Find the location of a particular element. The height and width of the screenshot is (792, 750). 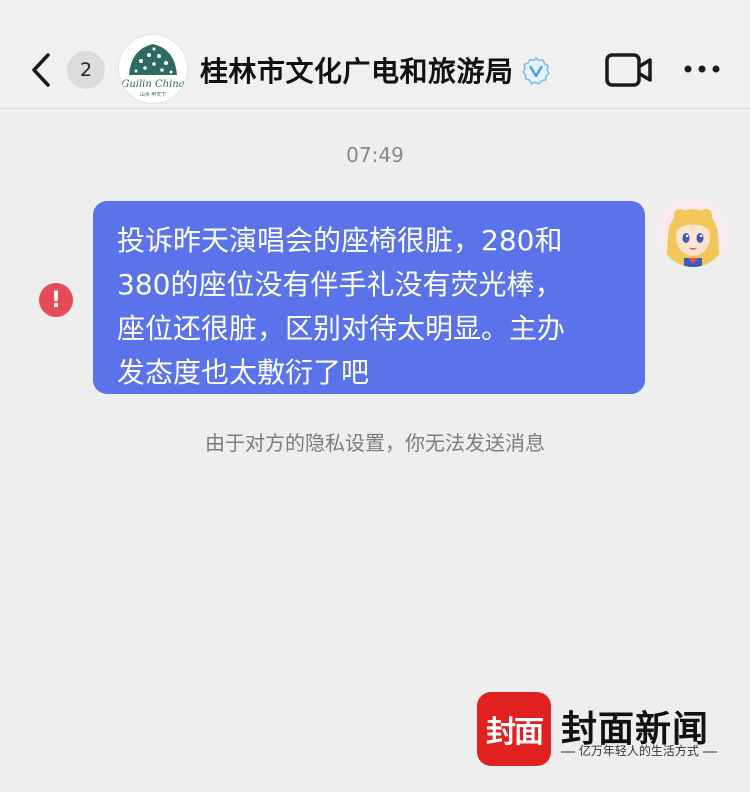

watermark-slogan-text: 亿万年轻人的生活方式 is located at coordinates (638, 751).